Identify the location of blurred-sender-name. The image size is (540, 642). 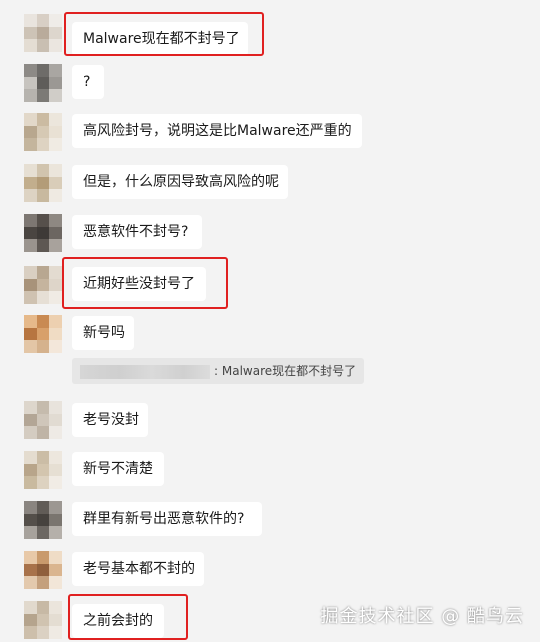
(145, 371).